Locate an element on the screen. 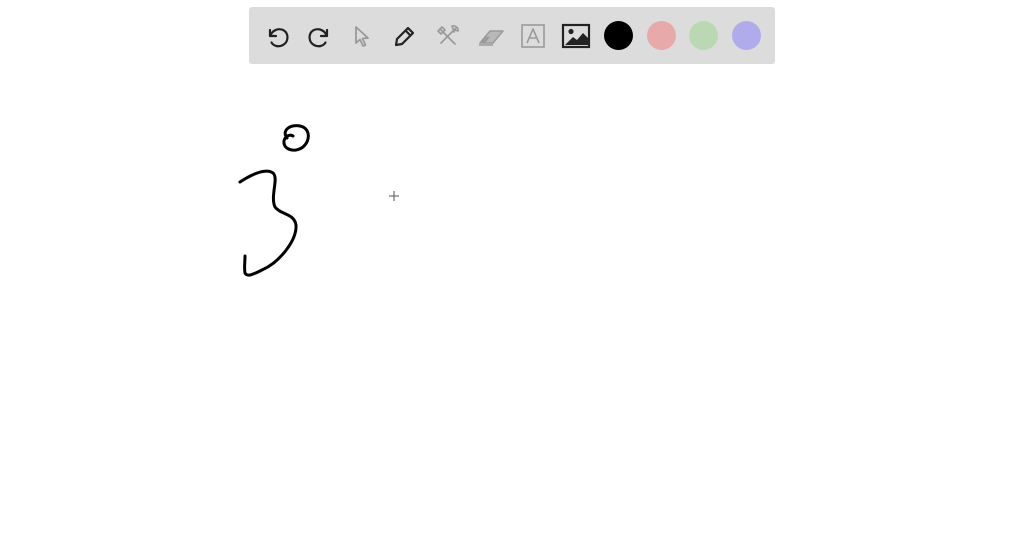 Image resolution: width=1024 pixels, height=552 pixels. drawing-toolbar is located at coordinates (512, 35).